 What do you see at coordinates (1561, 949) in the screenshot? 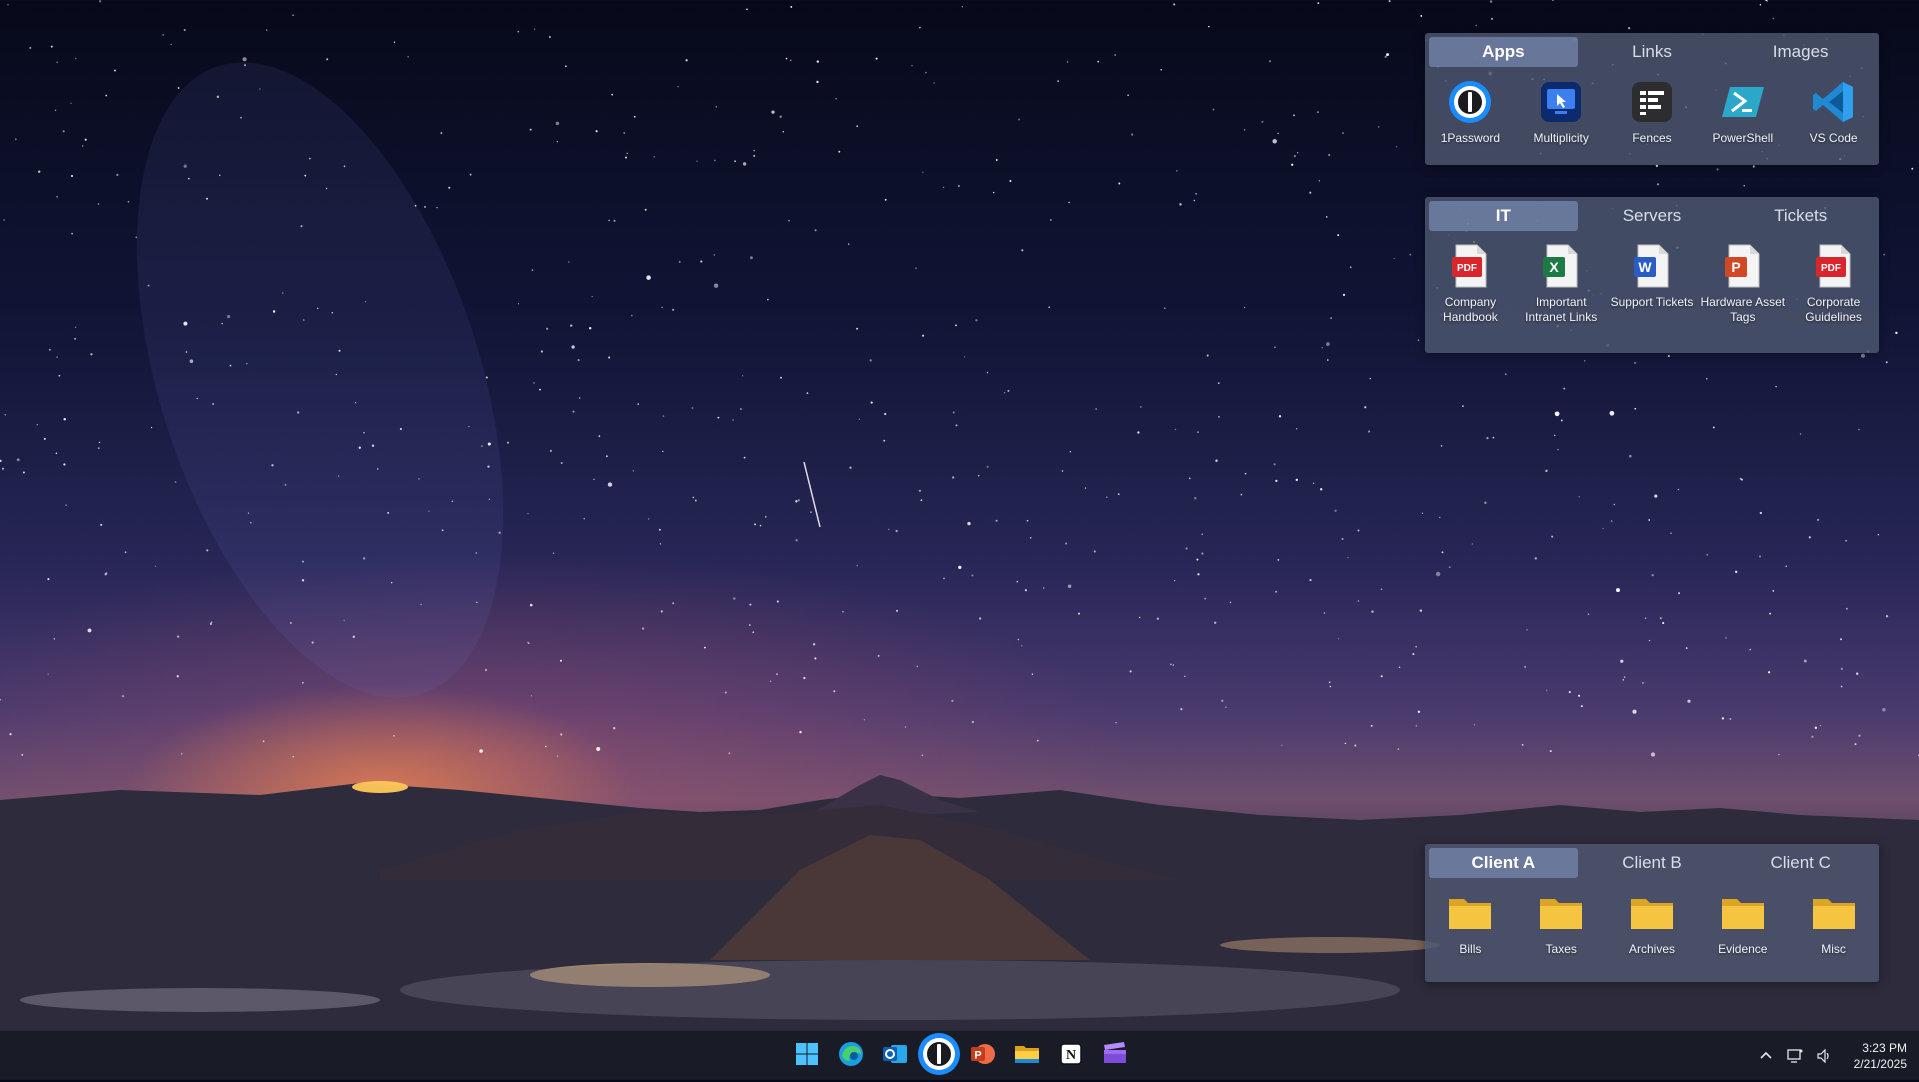
I see `shortcut-label: Taxes` at bounding box center [1561, 949].